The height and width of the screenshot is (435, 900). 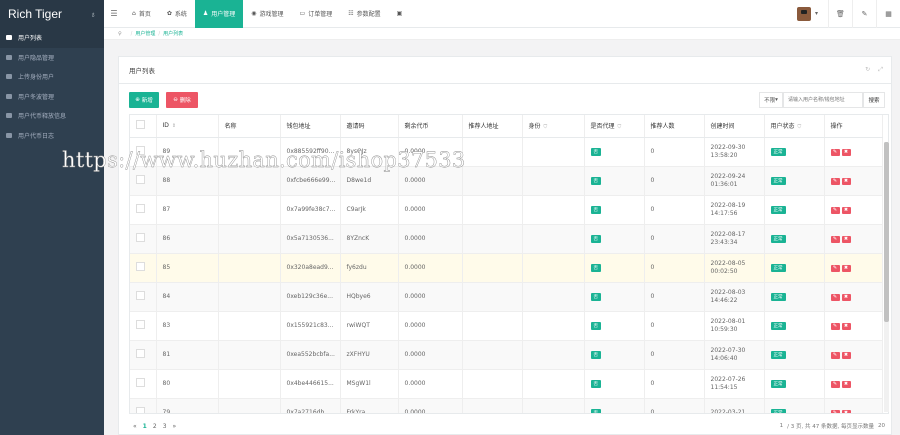 What do you see at coordinates (52, 77) in the screenshot?
I see `sidebar-item-identity-upload: 上传身份用户` at bounding box center [52, 77].